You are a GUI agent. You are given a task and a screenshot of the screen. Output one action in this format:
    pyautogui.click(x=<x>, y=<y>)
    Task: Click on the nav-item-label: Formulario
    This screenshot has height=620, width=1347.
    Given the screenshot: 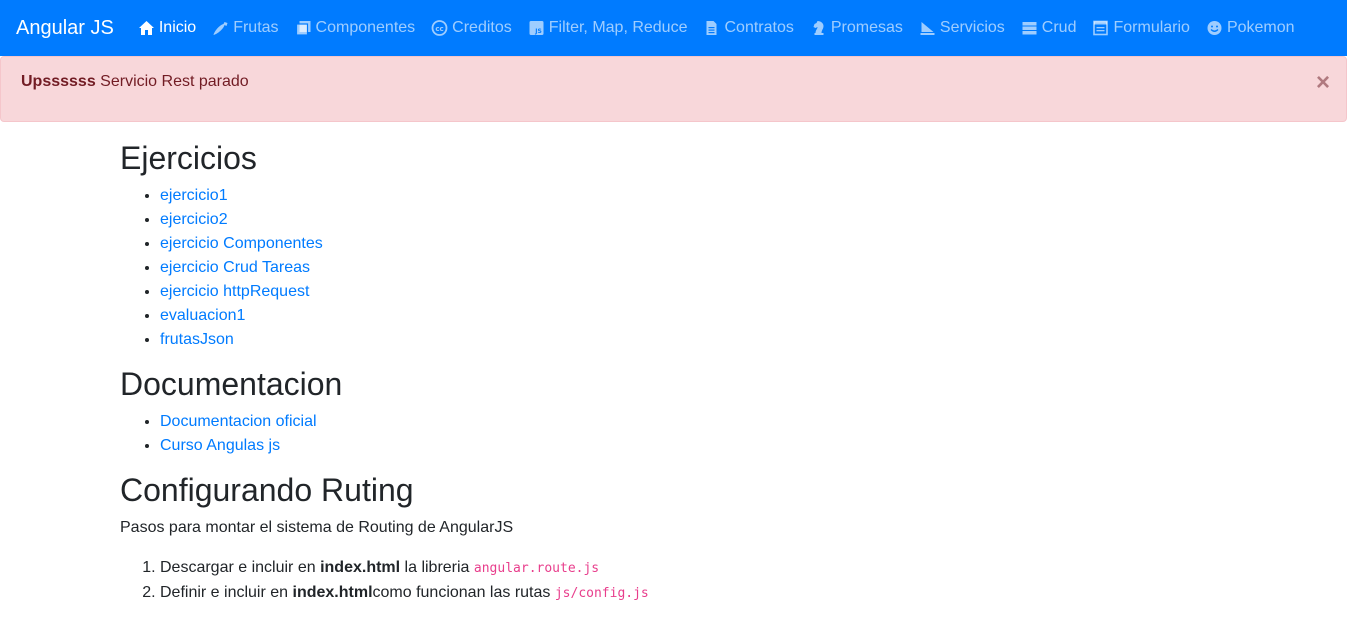 What is the action you would take?
    pyautogui.click(x=1151, y=27)
    